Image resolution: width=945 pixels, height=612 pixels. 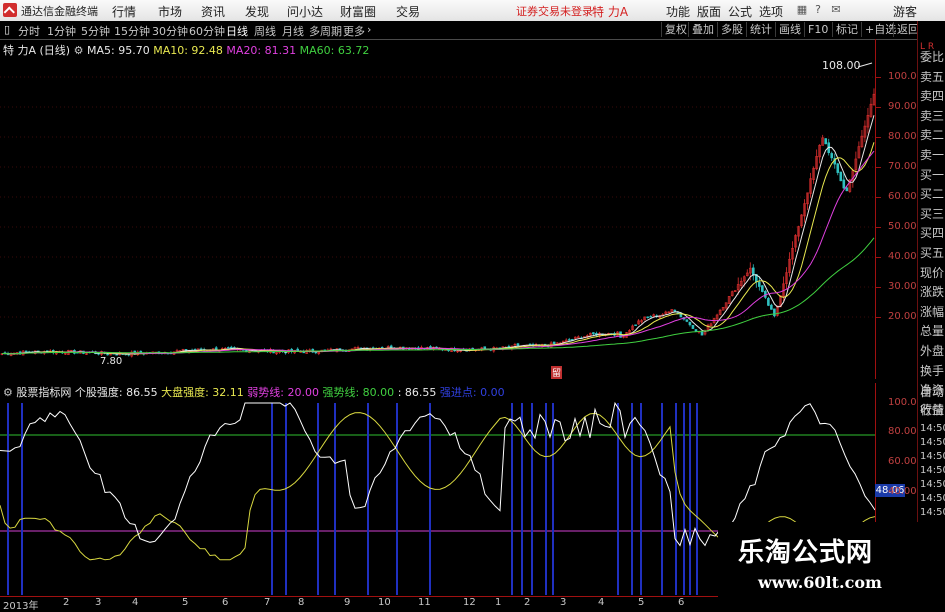 I want to click on date-tick-label: 5, so click(x=641, y=602).